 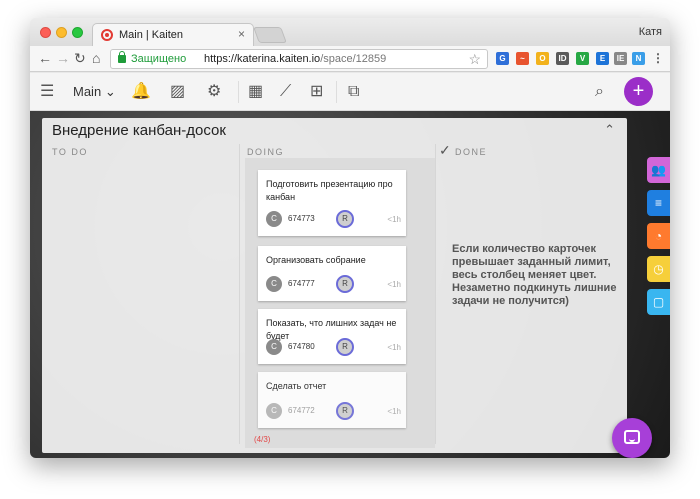 I want to click on background-image-icon: ▨, so click(x=177, y=92).